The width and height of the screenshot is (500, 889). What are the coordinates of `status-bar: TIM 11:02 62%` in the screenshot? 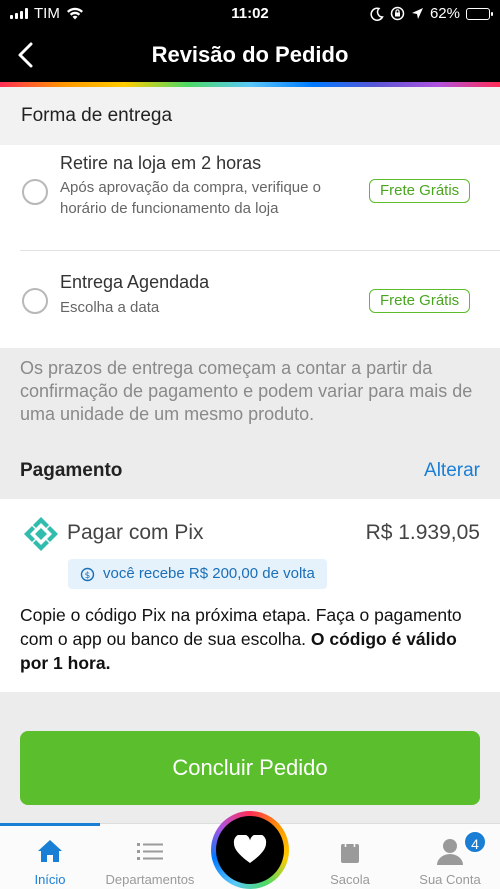 It's located at (250, 14).